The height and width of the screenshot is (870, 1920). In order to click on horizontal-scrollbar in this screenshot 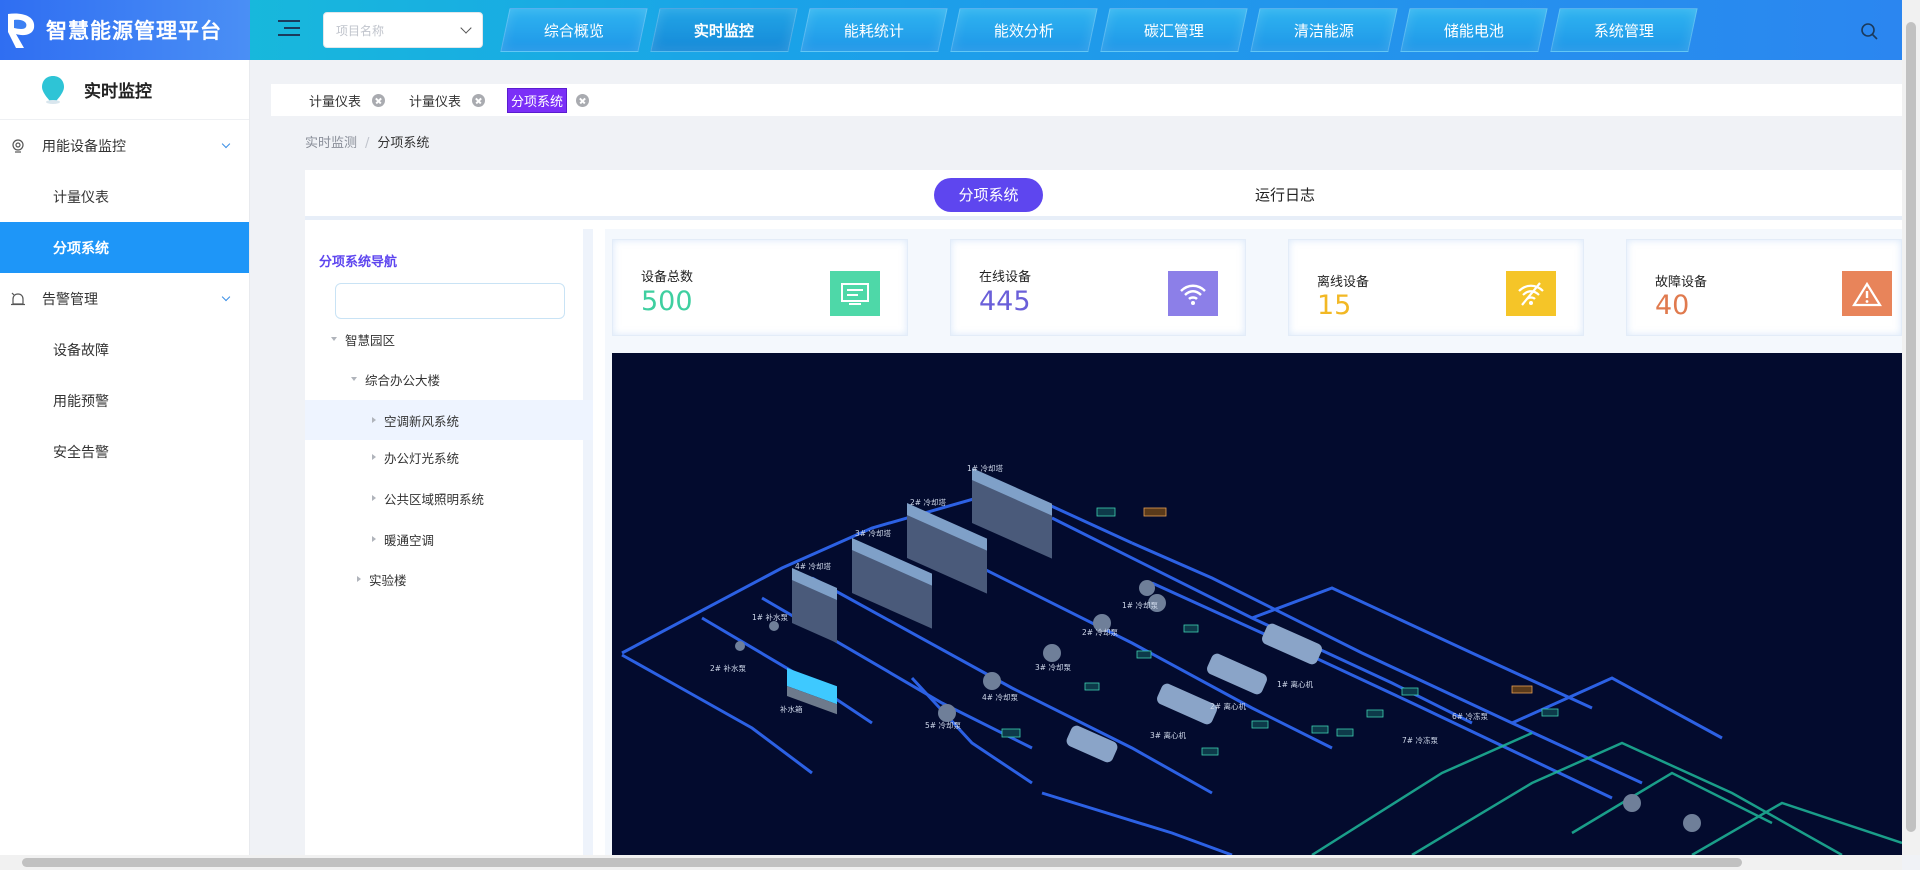, I will do `click(951, 862)`.